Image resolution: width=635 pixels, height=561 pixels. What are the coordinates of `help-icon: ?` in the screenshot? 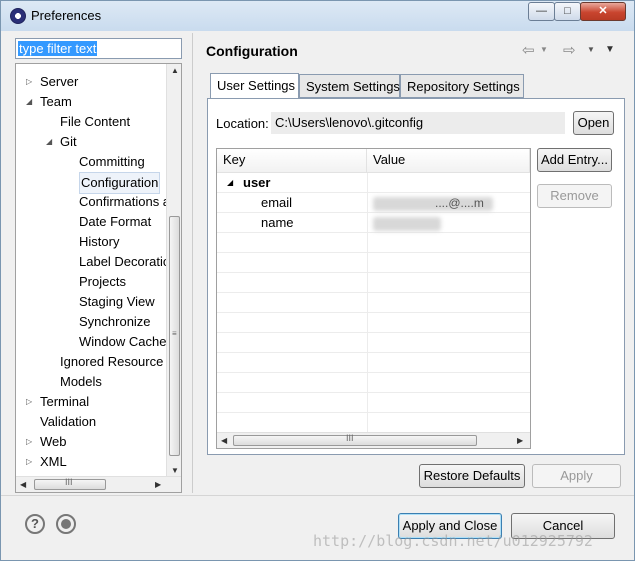 It's located at (35, 524).